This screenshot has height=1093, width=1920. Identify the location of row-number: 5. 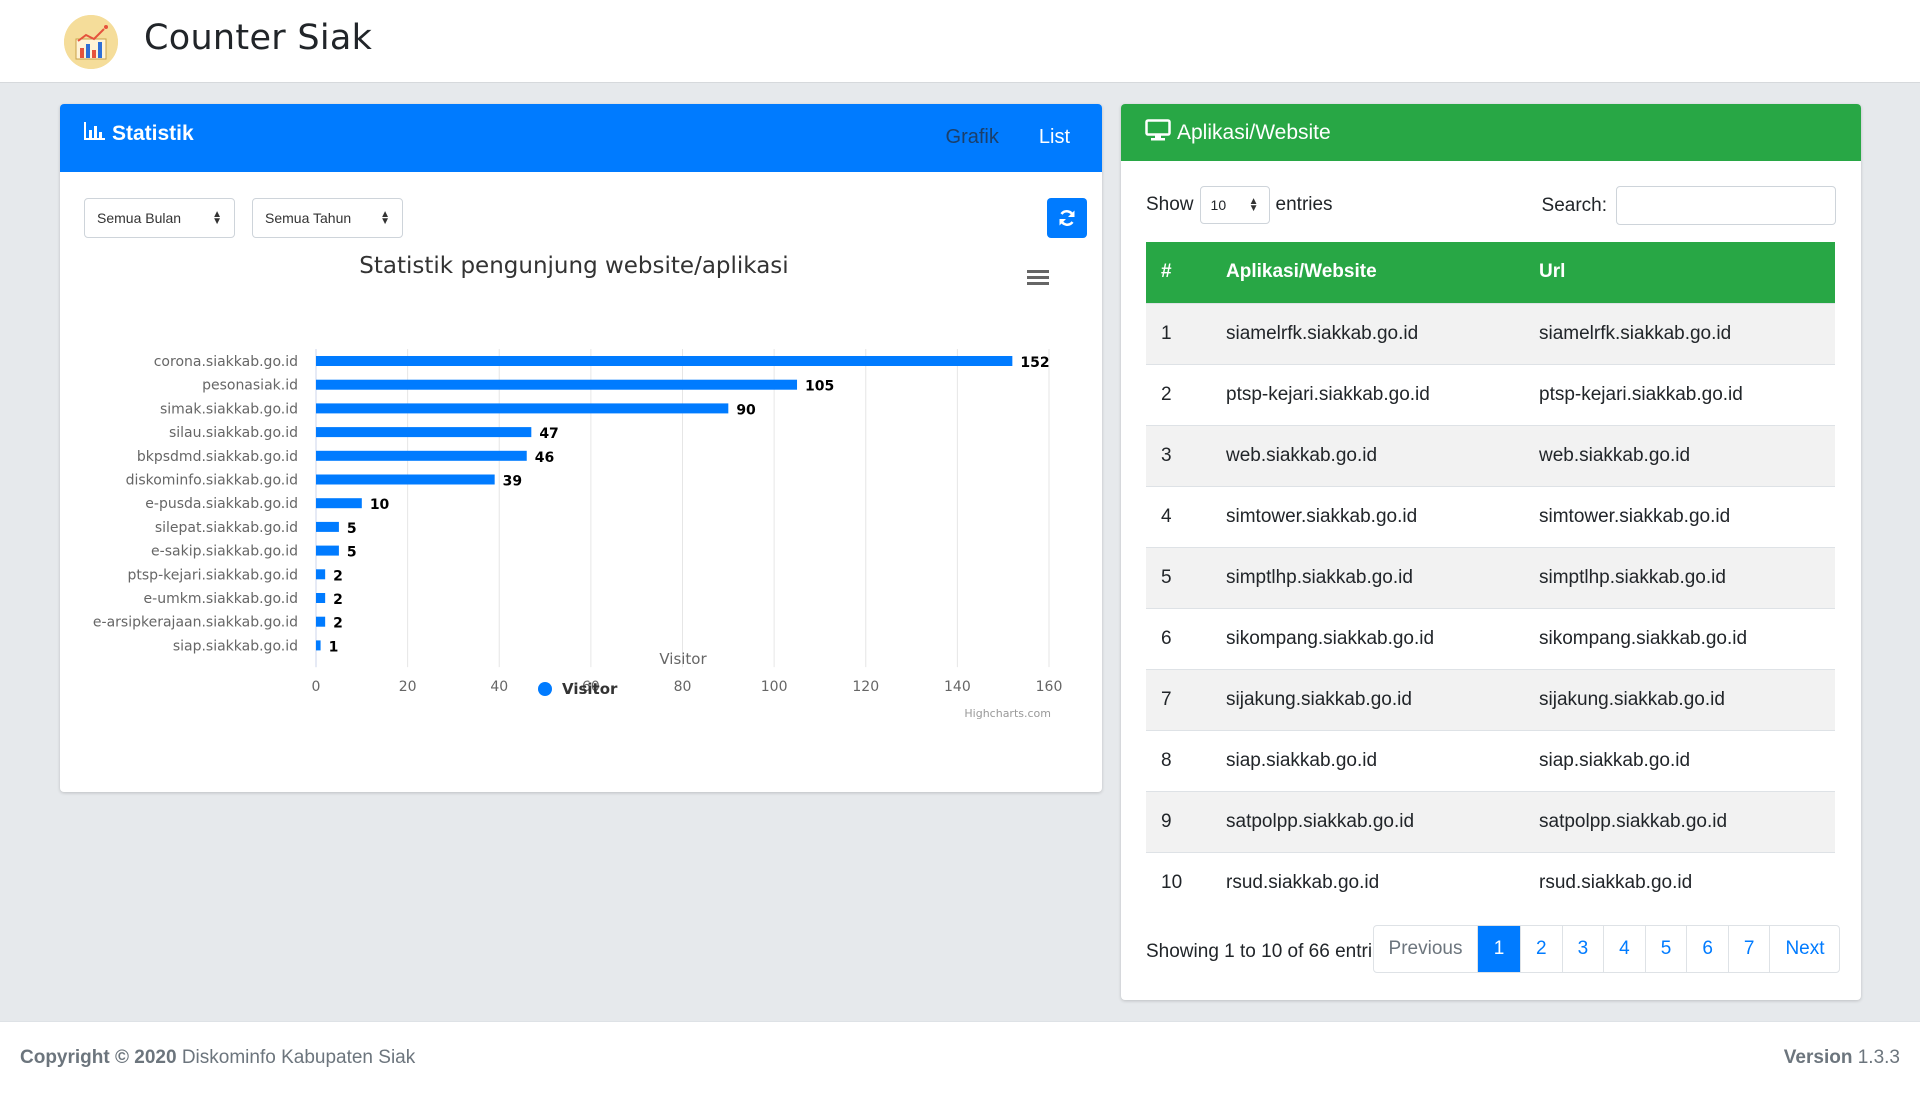
(1166, 577).